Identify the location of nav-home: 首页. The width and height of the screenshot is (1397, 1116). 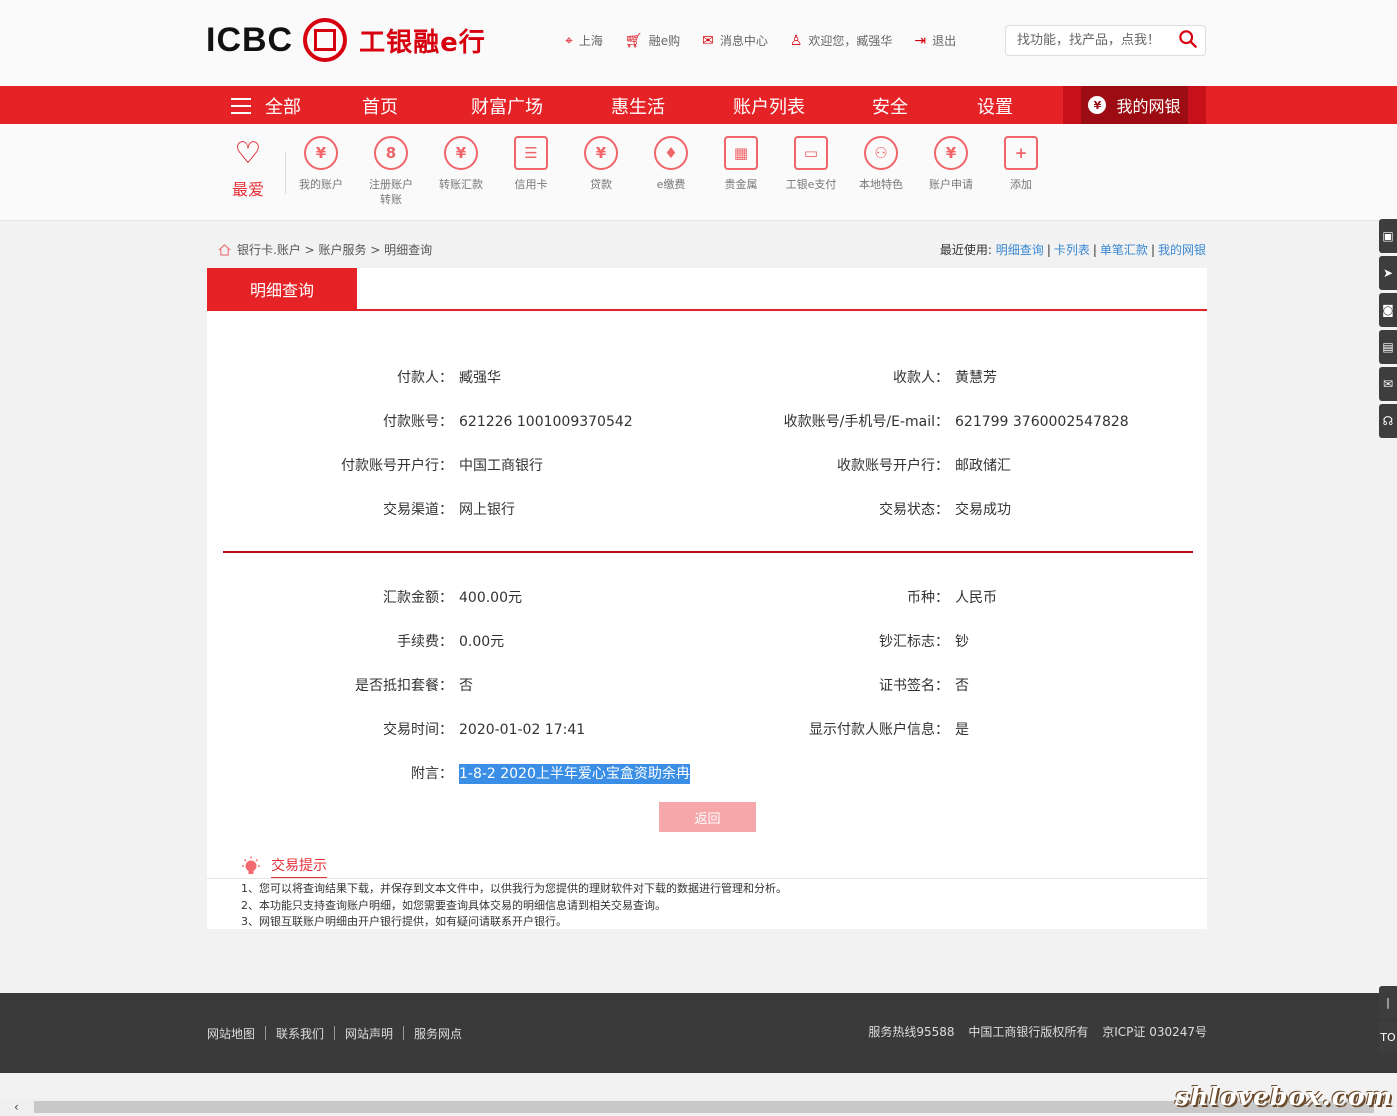
(380, 106).